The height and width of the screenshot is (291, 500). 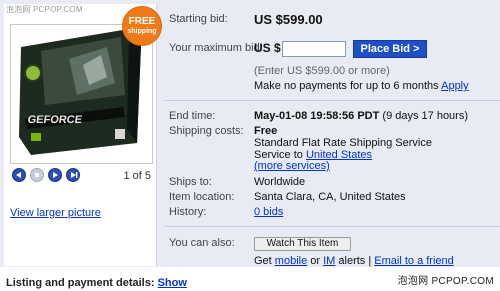 I want to click on more-services-link: (more services), so click(x=292, y=166).